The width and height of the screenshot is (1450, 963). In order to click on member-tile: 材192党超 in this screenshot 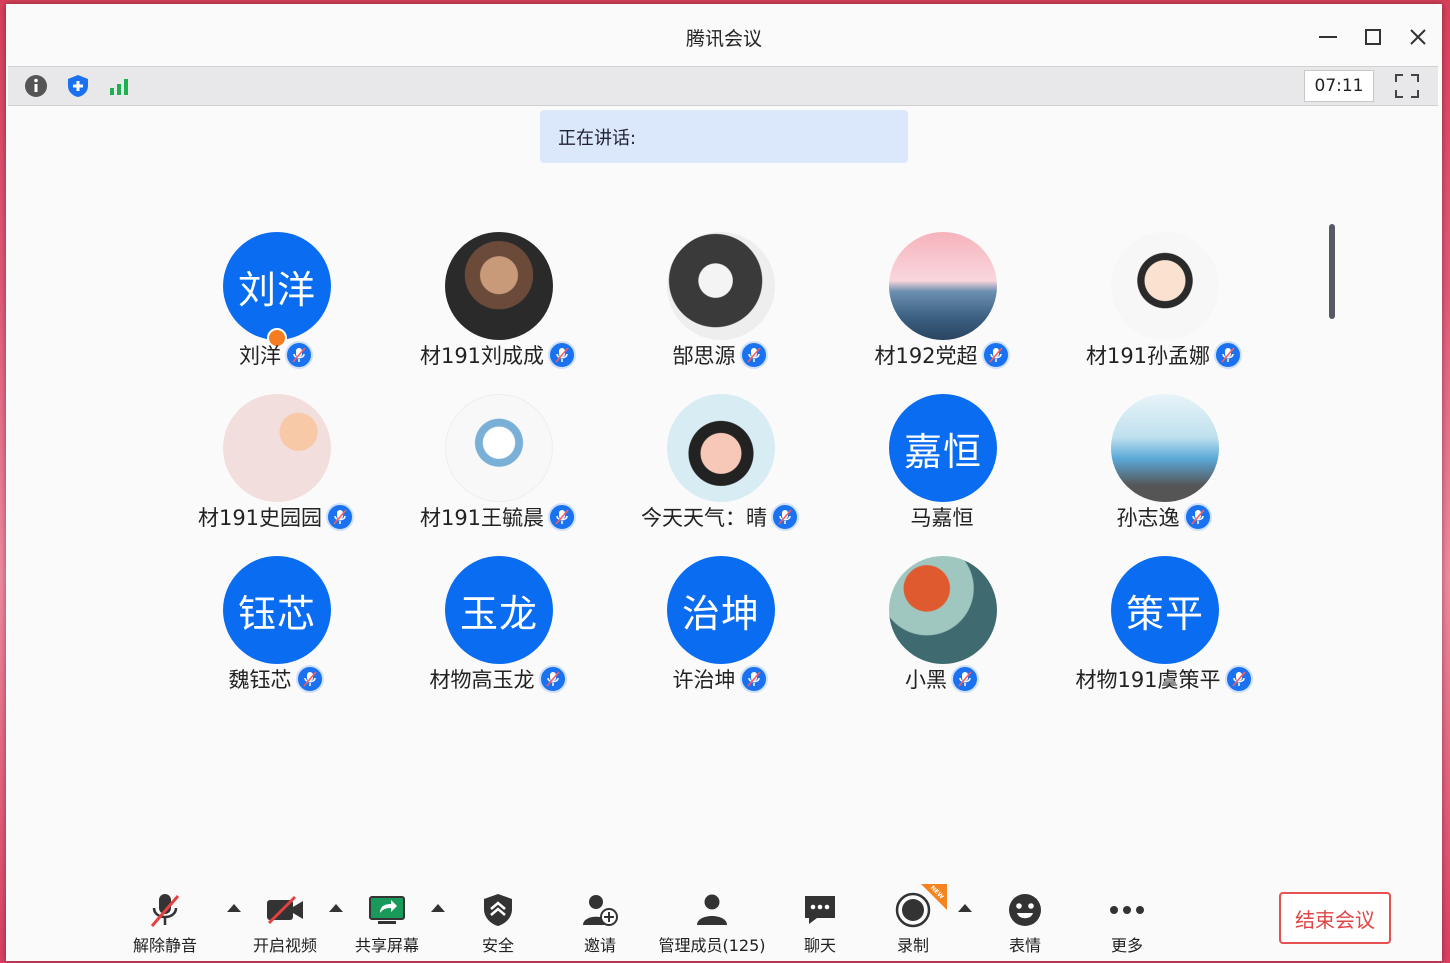, I will do `click(942, 312)`.